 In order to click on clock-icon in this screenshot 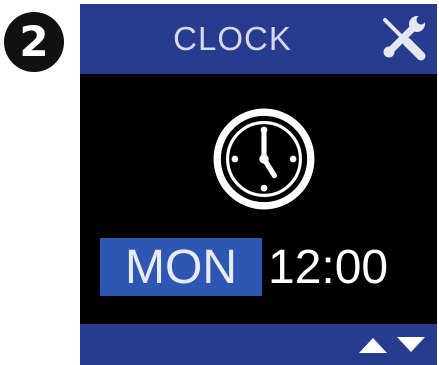, I will do `click(264, 159)`.